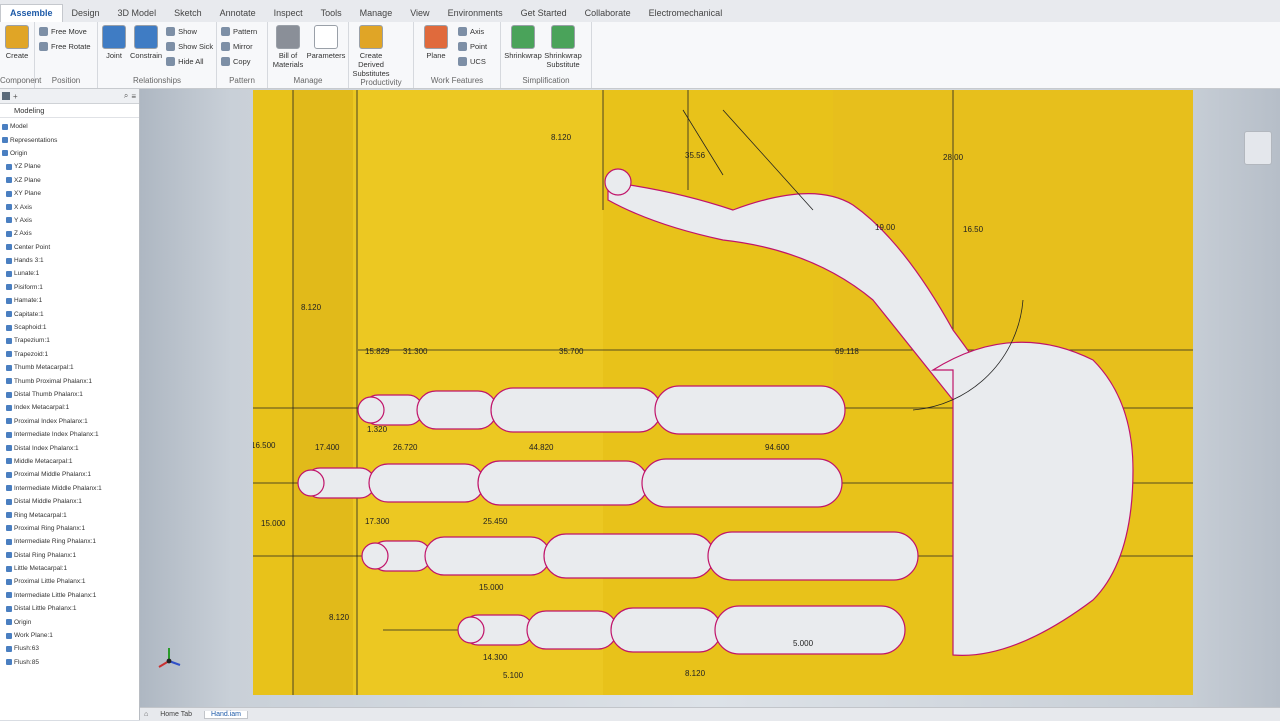  What do you see at coordinates (146, 42) in the screenshot?
I see `constrain-button: Constrain` at bounding box center [146, 42].